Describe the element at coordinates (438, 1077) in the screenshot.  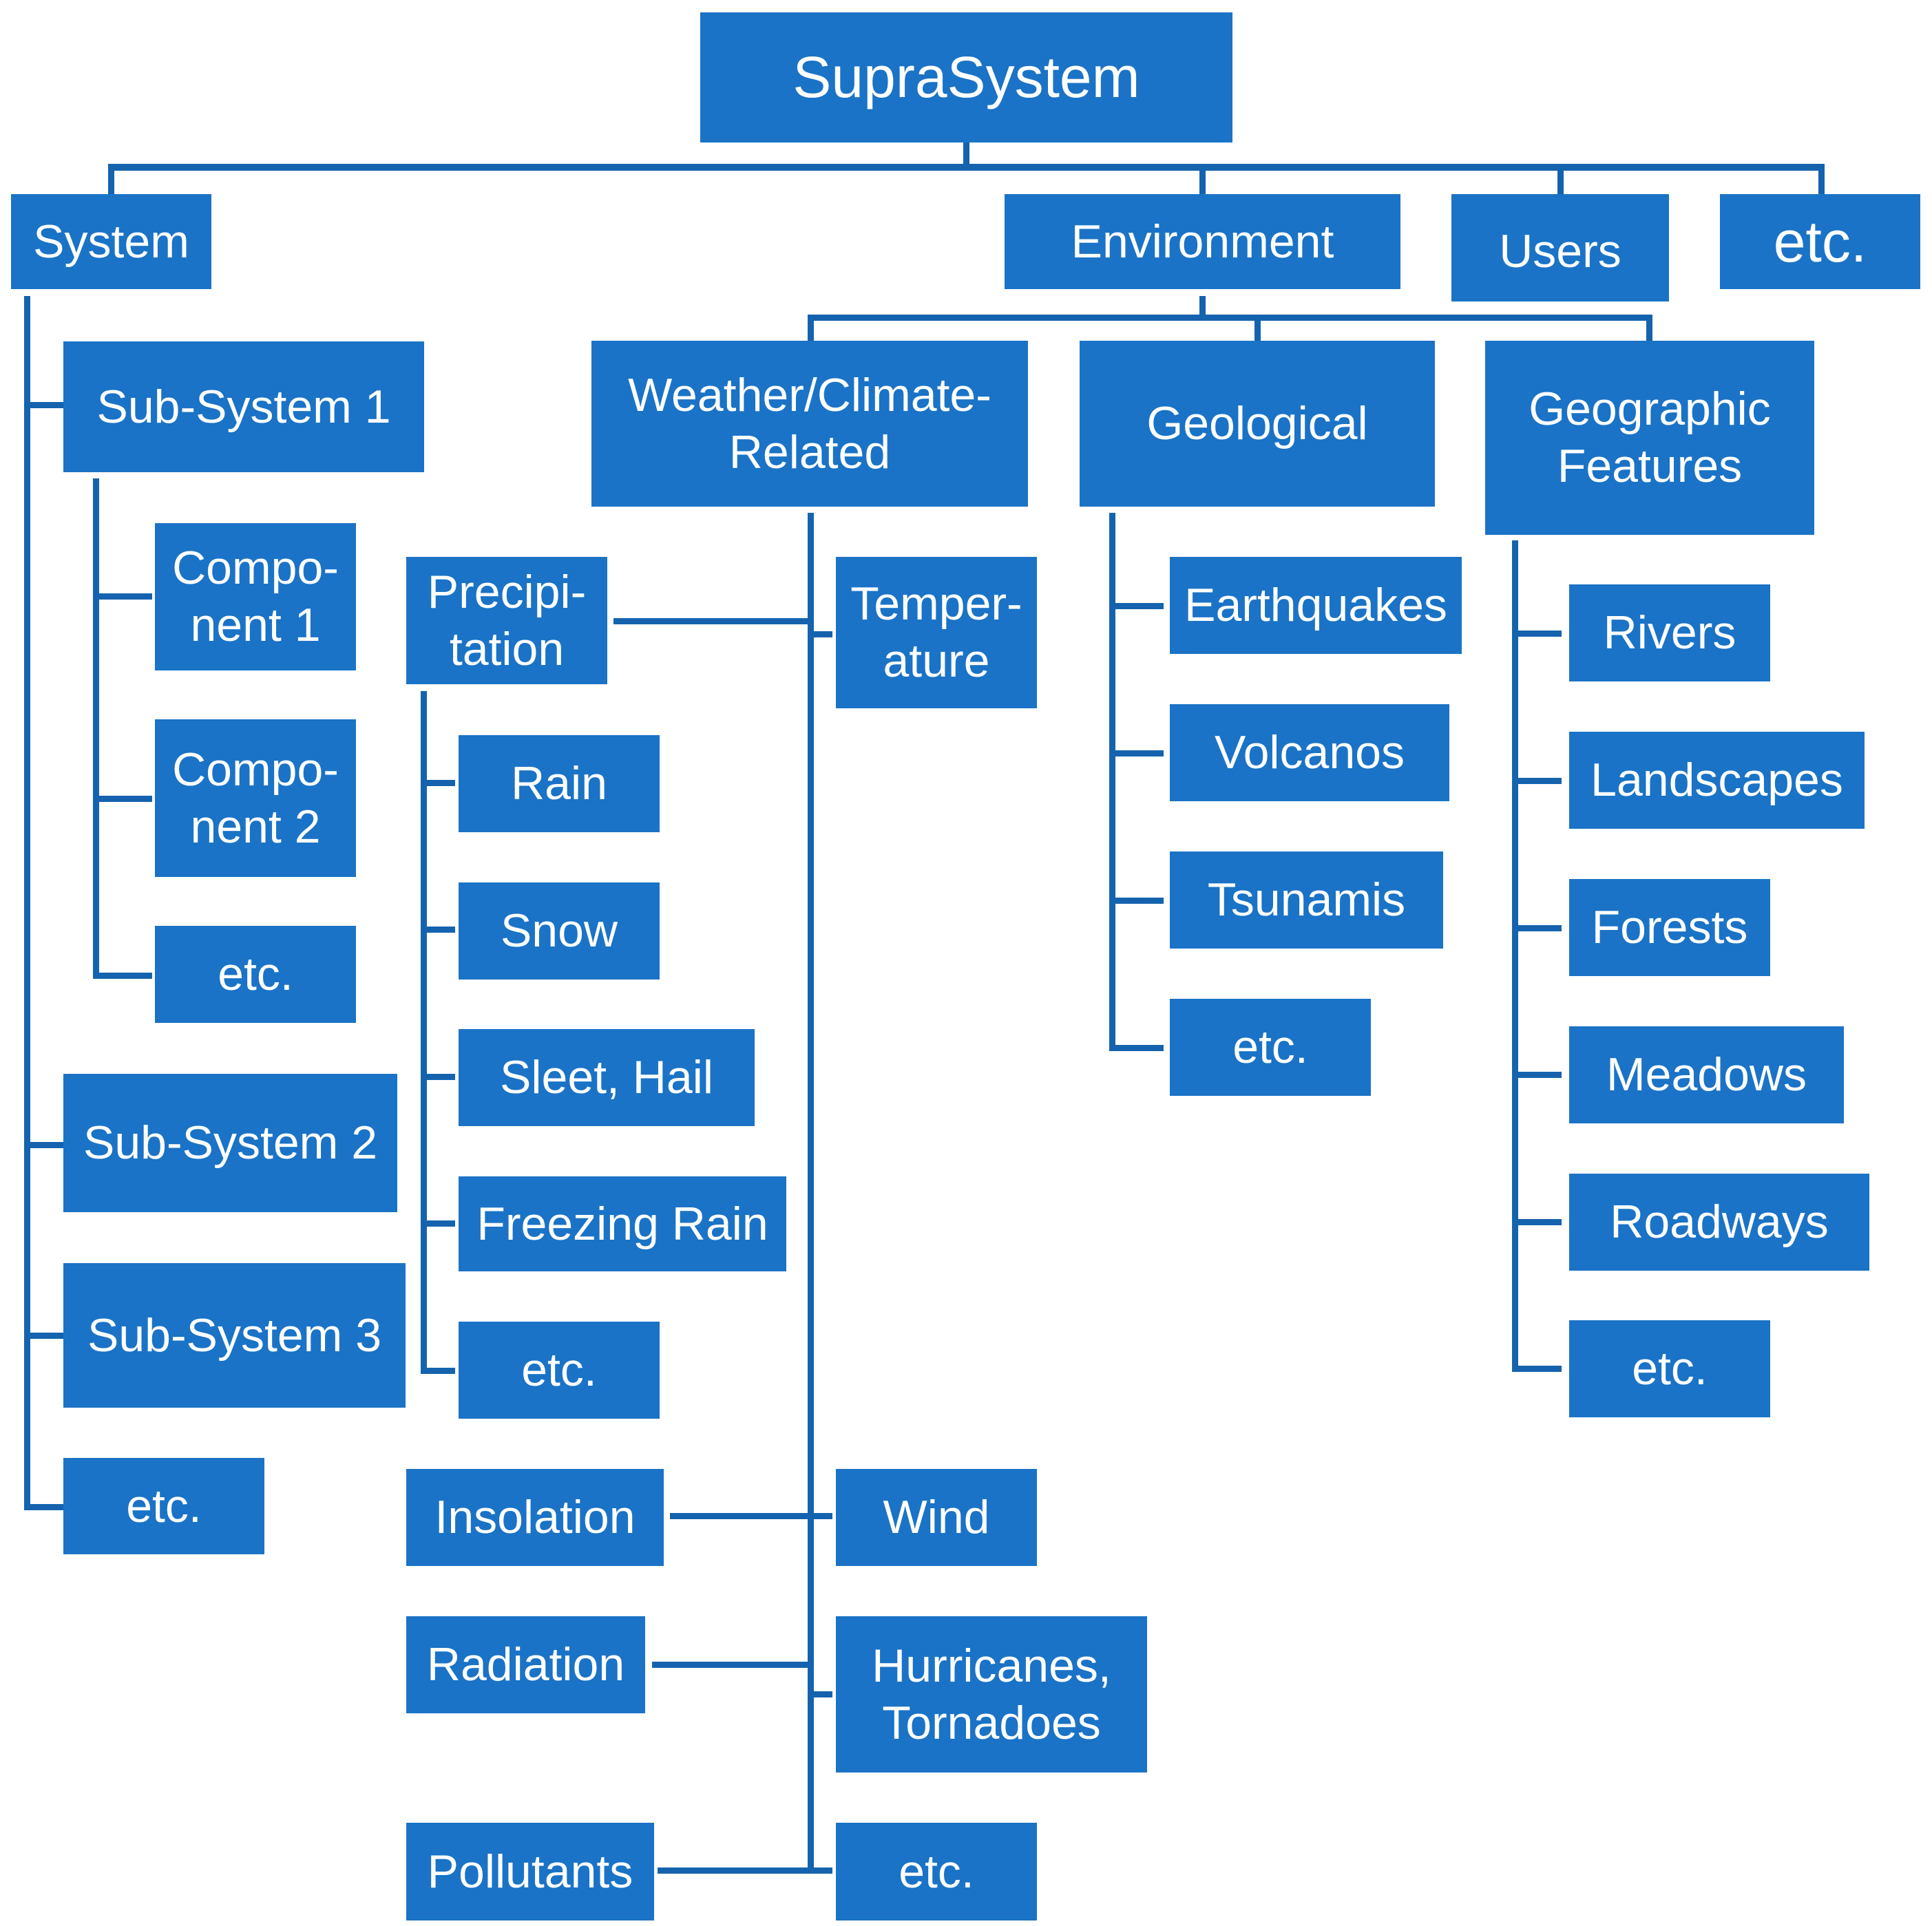
I see `connector-sleet` at that location.